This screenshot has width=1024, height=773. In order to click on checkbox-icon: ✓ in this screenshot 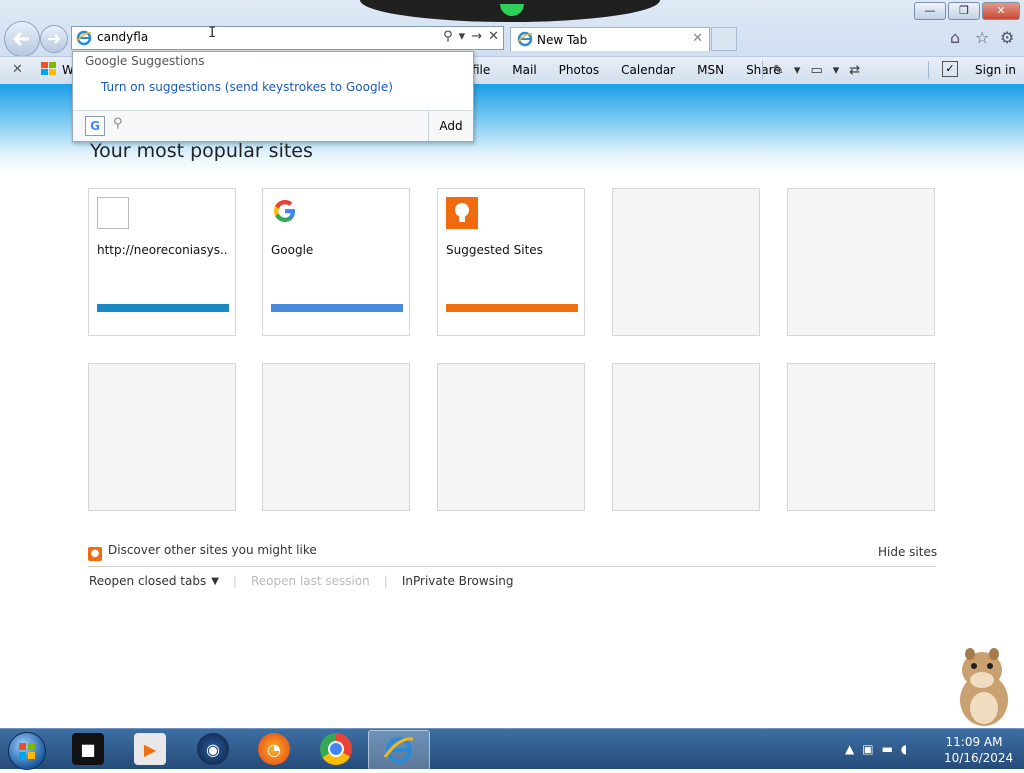, I will do `click(950, 69)`.